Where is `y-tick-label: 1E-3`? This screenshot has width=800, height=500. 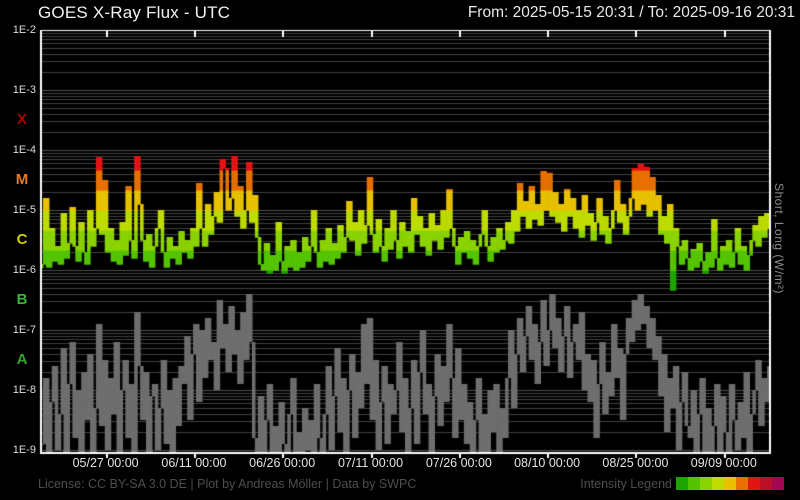
y-tick-label: 1E-3 is located at coordinates (24, 90).